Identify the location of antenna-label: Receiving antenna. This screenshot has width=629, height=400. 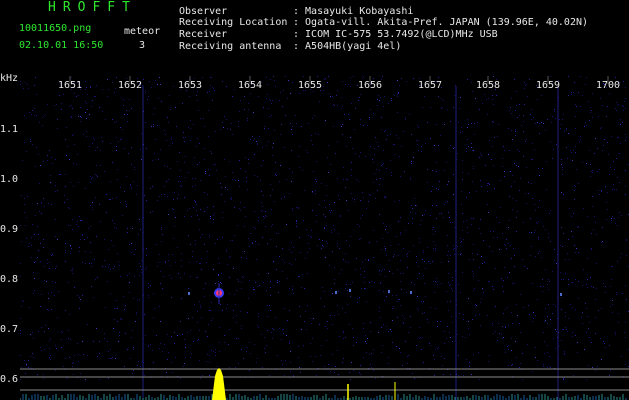
(230, 46).